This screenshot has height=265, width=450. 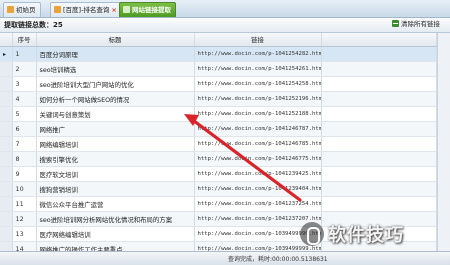 What do you see at coordinates (258, 54) in the screenshot?
I see `row-link: http://www.docin.com/p-1041254282.html` at bounding box center [258, 54].